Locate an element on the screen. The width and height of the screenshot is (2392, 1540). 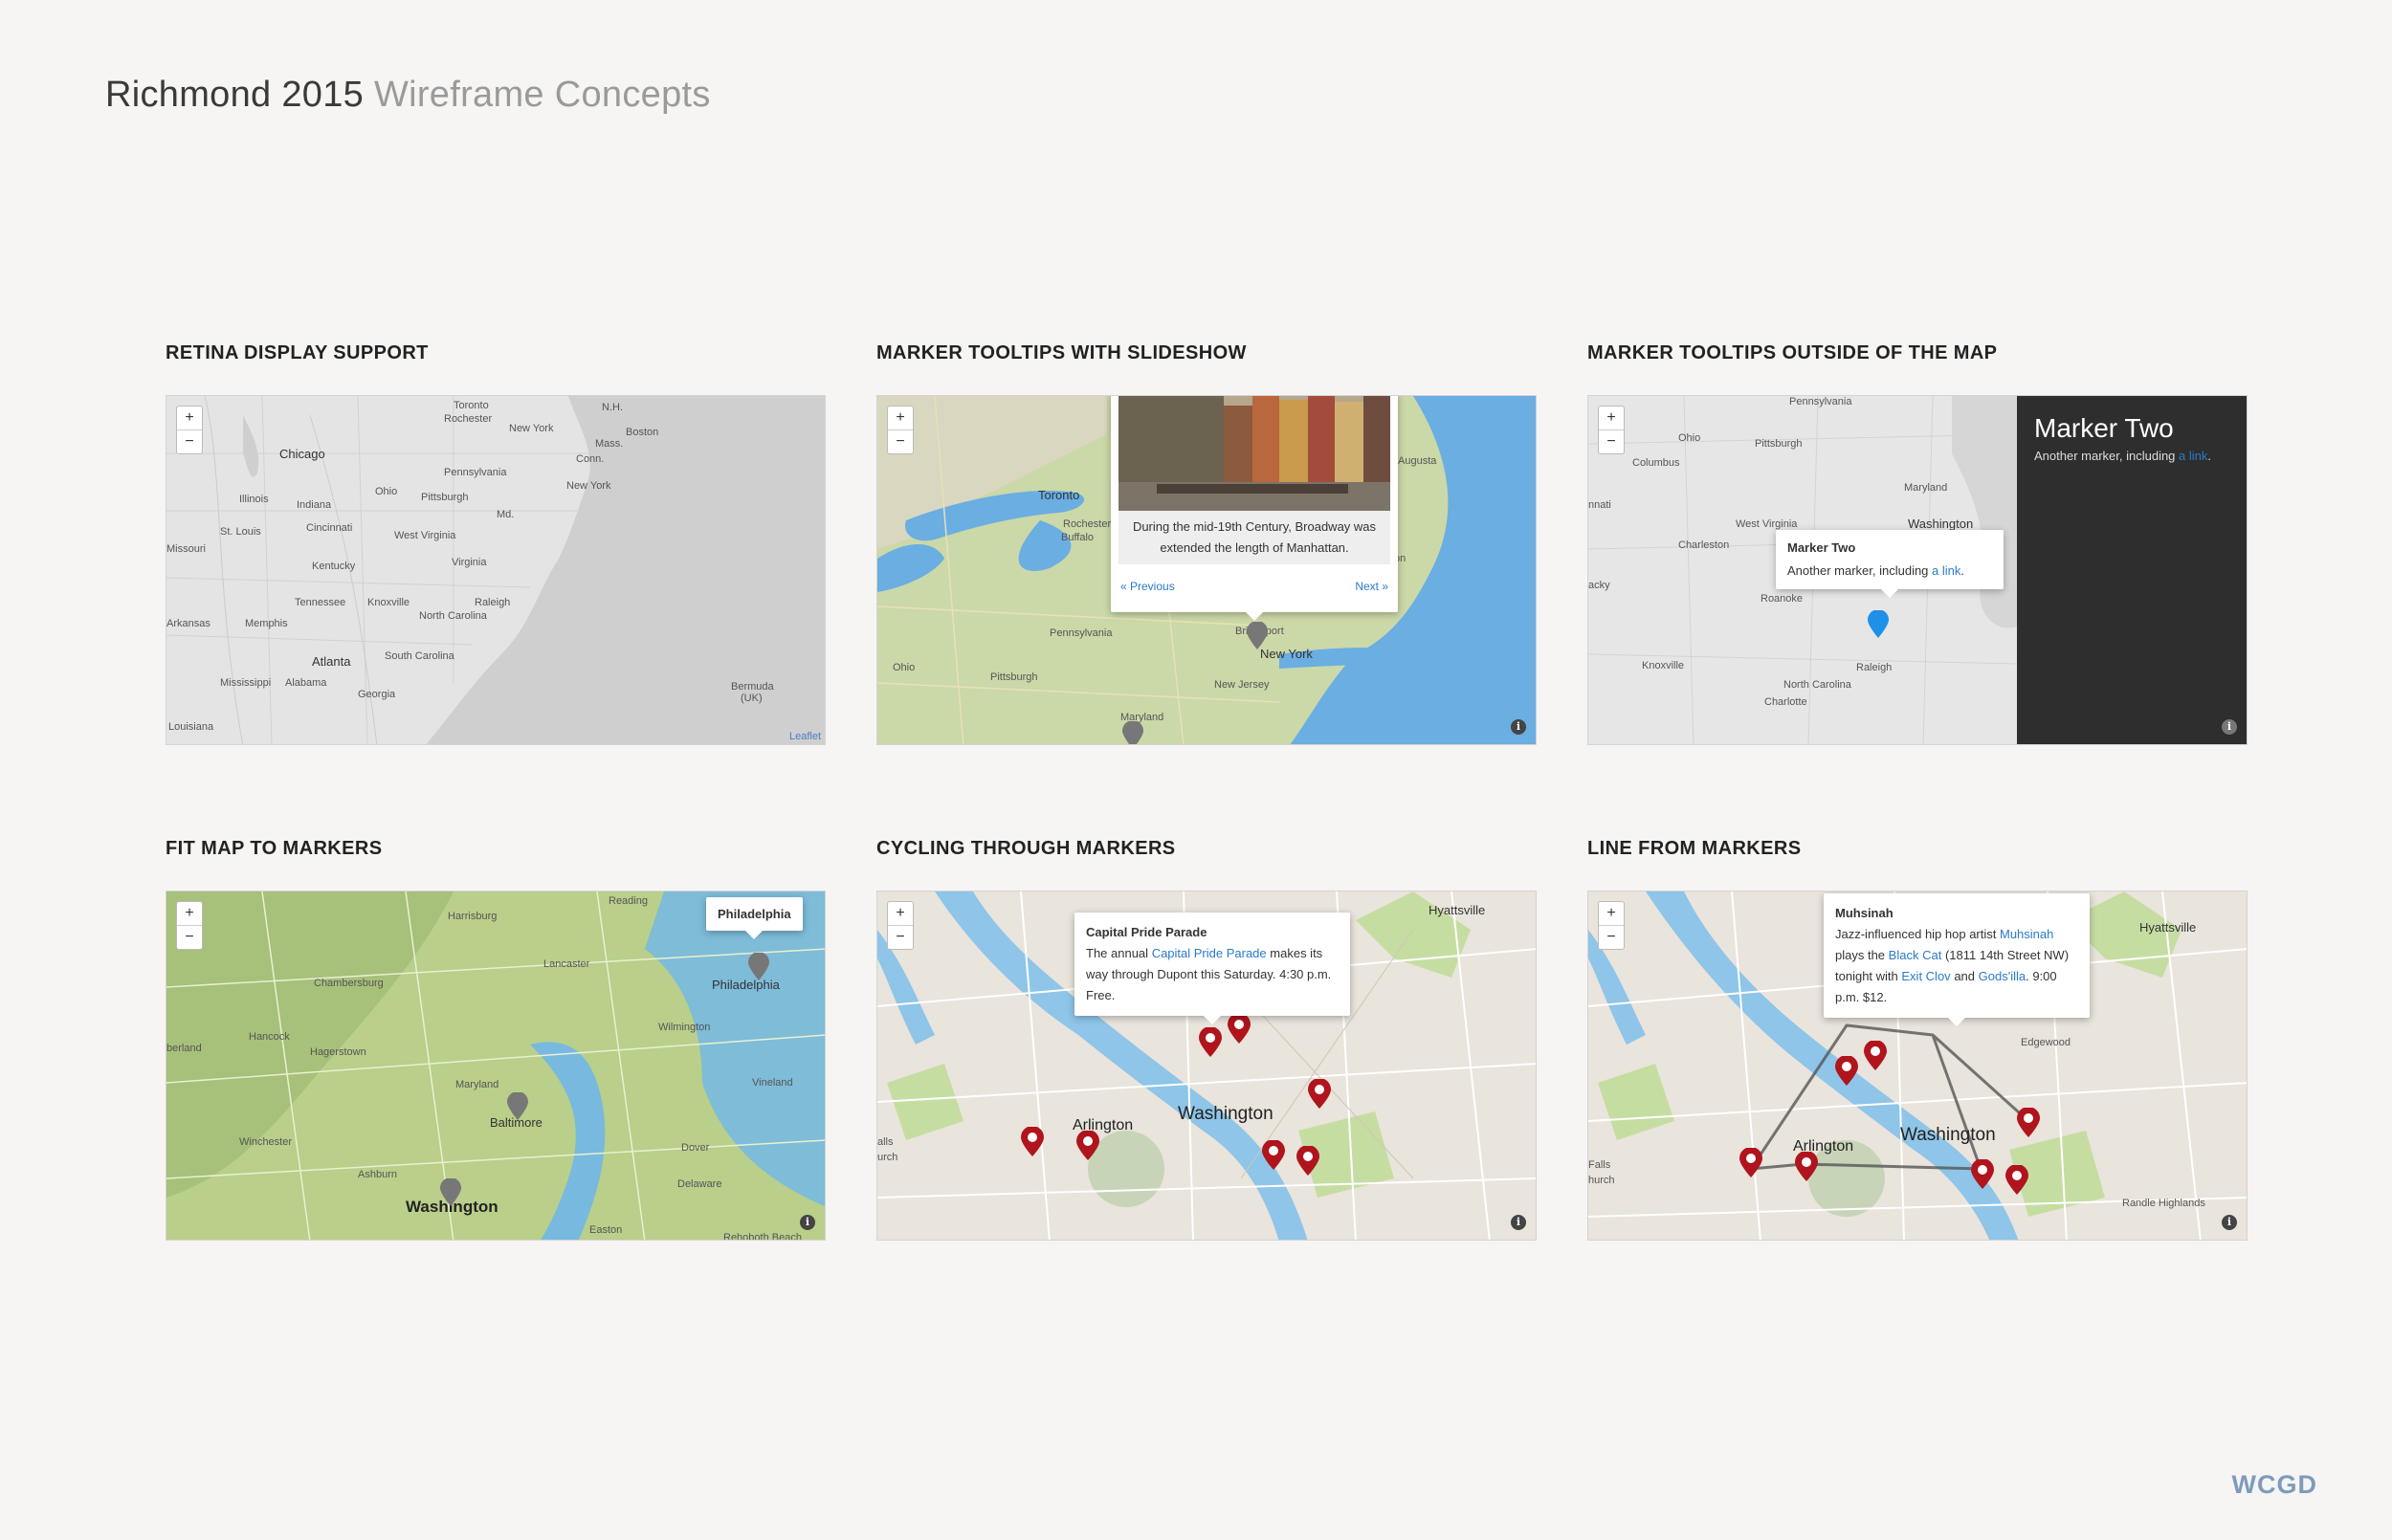
popup-link-artist: Muhsinah is located at coordinates (2026, 934).